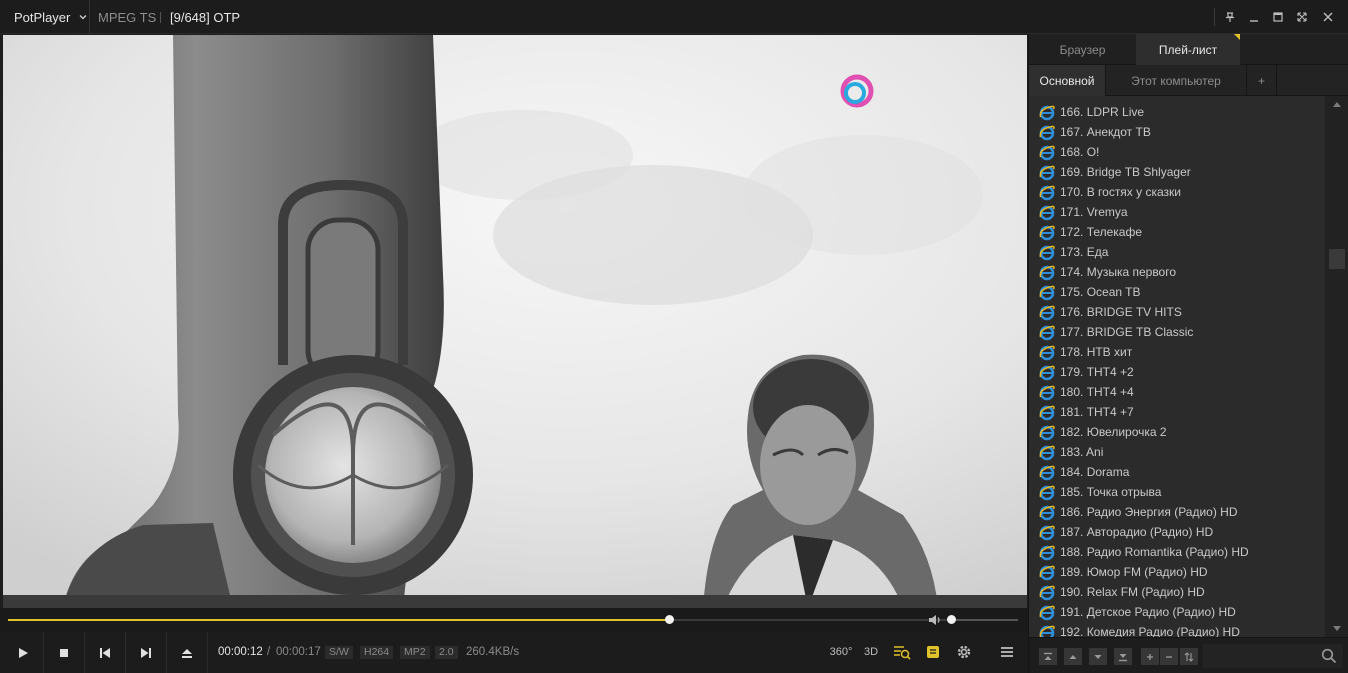 Image resolution: width=1348 pixels, height=673 pixels. Describe the element at coordinates (1098, 656) in the screenshot. I see `move-down-icon` at that location.